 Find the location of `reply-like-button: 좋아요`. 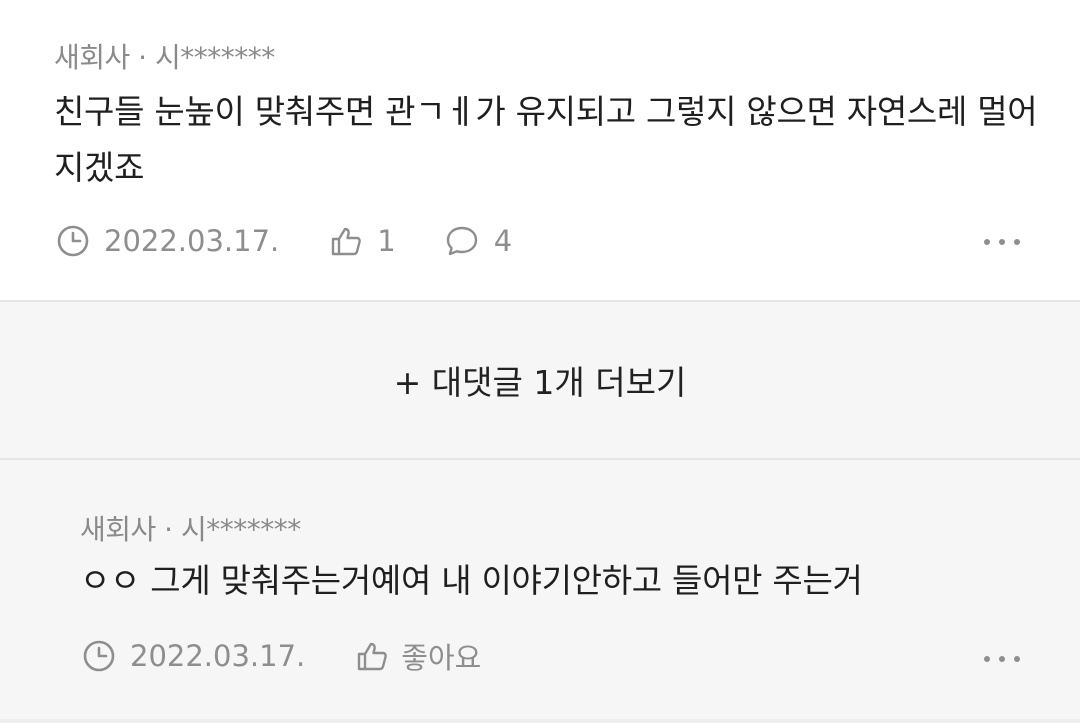

reply-like-button: 좋아요 is located at coordinates (418, 656).